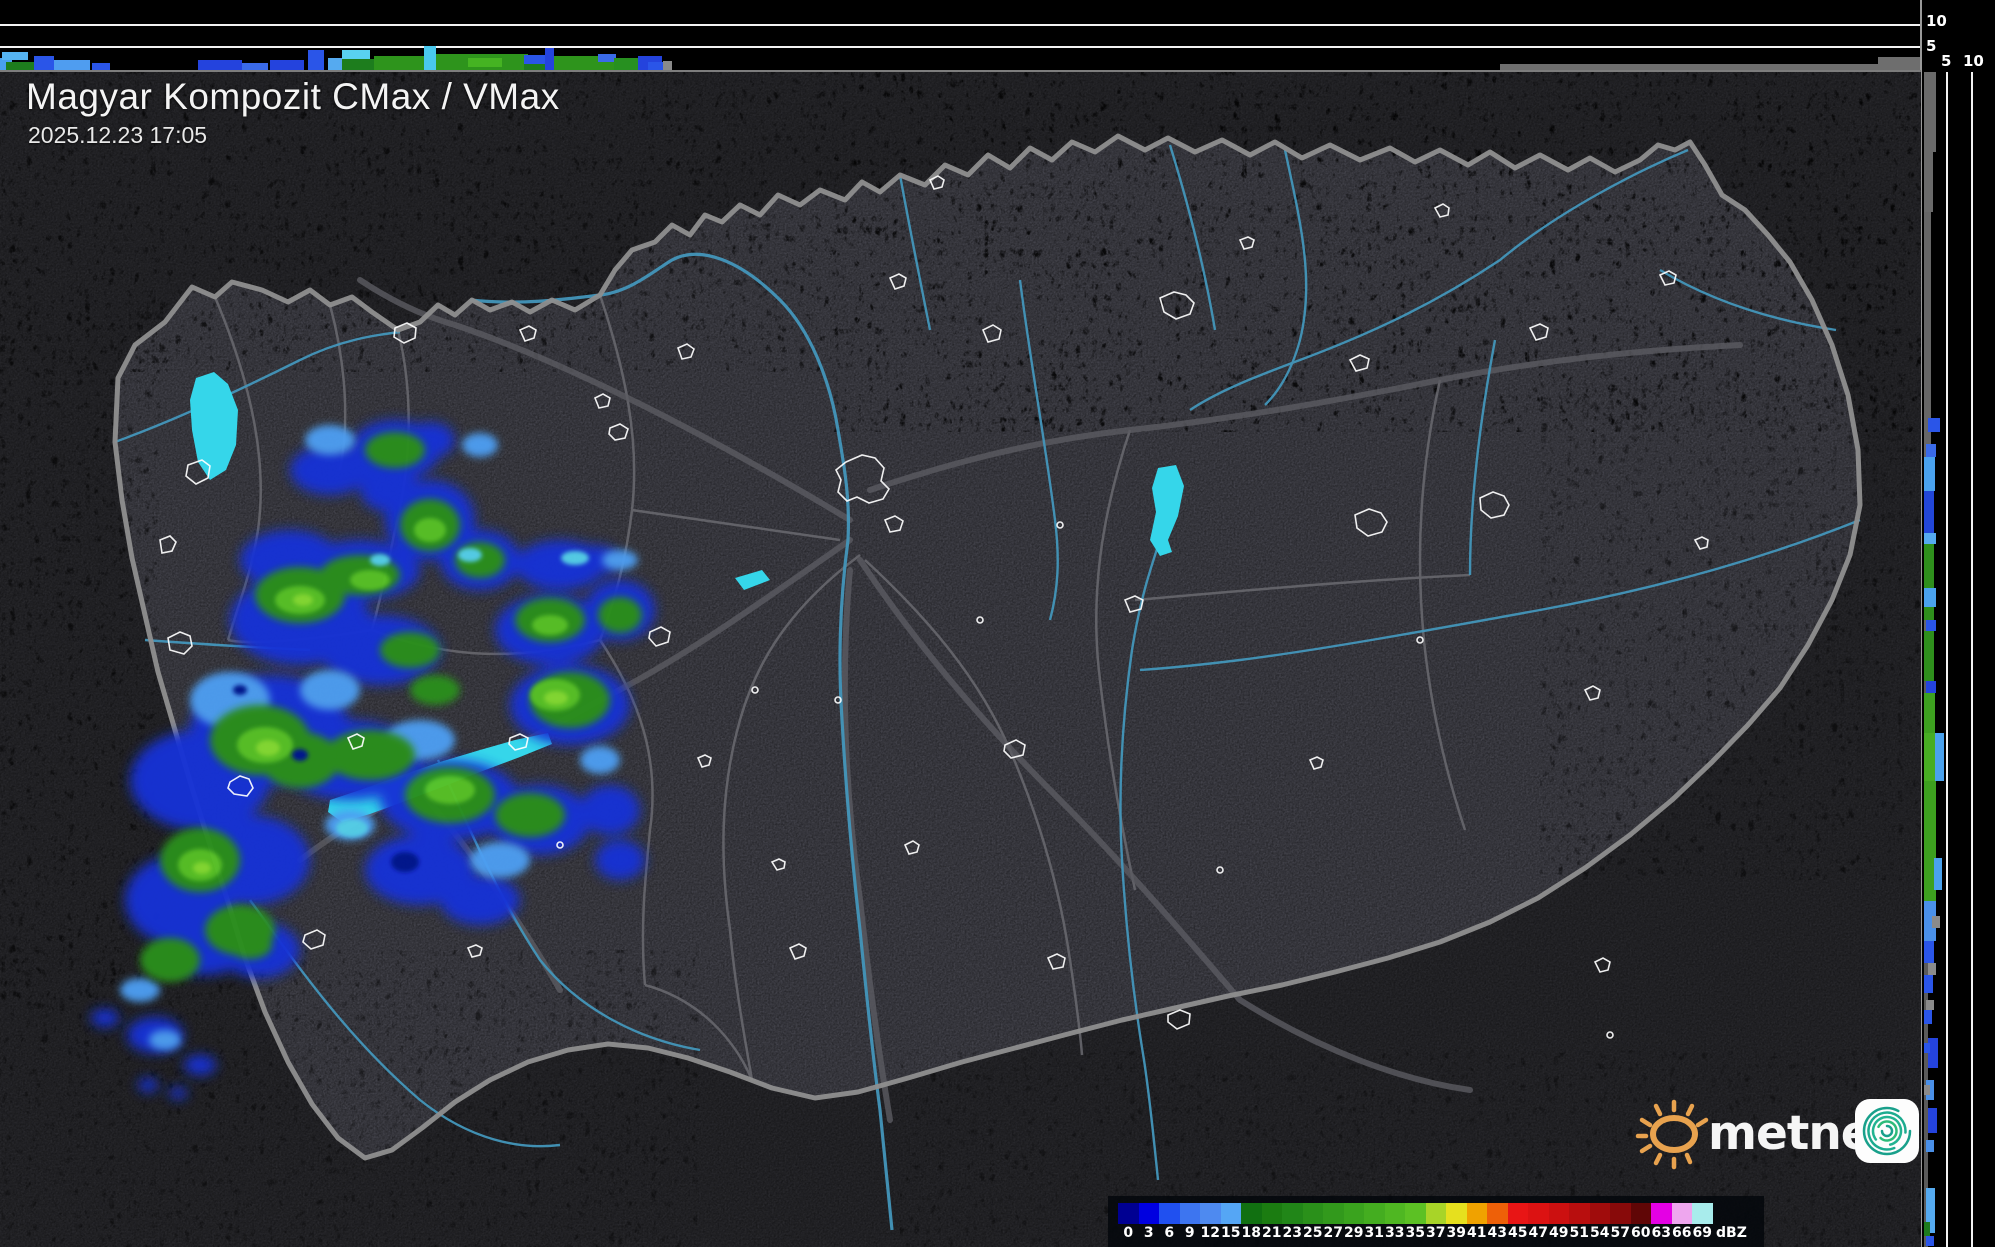  I want to click on dbz-tick-37: 37, so click(1436, 1233).